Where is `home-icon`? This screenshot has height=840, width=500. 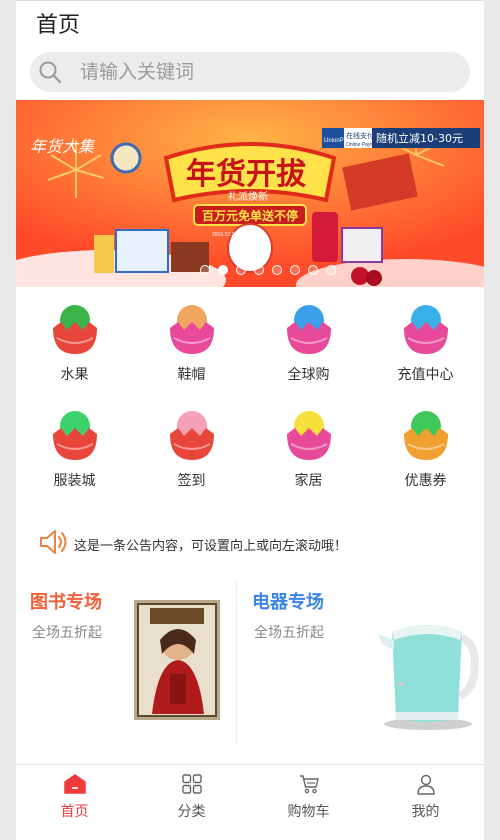 home-icon is located at coordinates (75, 784).